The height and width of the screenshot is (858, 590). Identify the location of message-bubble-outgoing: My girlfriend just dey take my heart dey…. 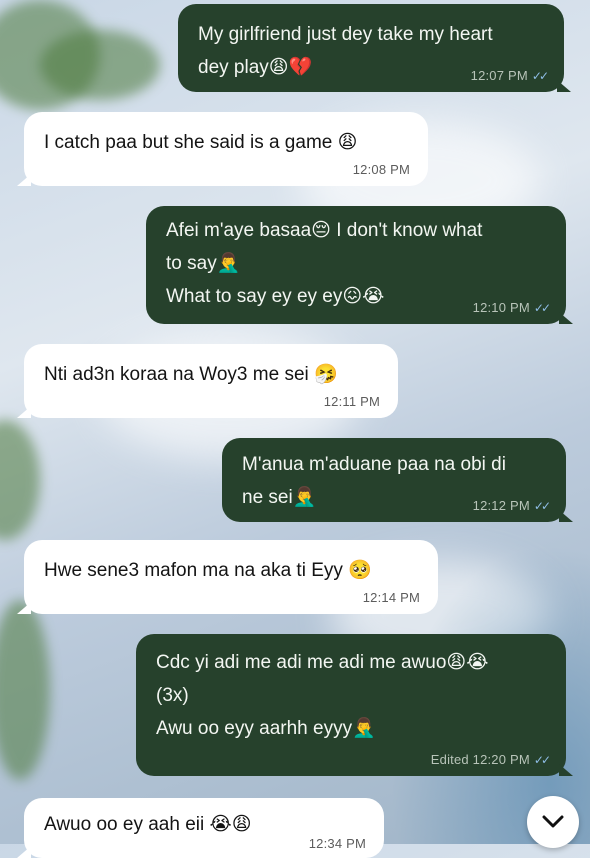
(374, 48).